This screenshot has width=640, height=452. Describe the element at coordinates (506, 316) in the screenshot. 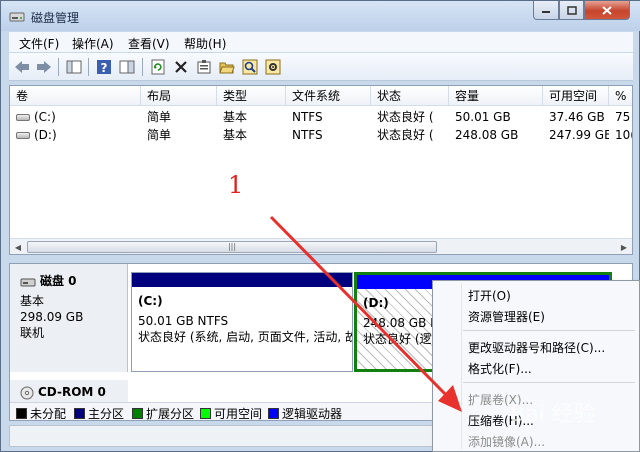

I see `menu-item-explorer: 资源管理器(E)` at that location.